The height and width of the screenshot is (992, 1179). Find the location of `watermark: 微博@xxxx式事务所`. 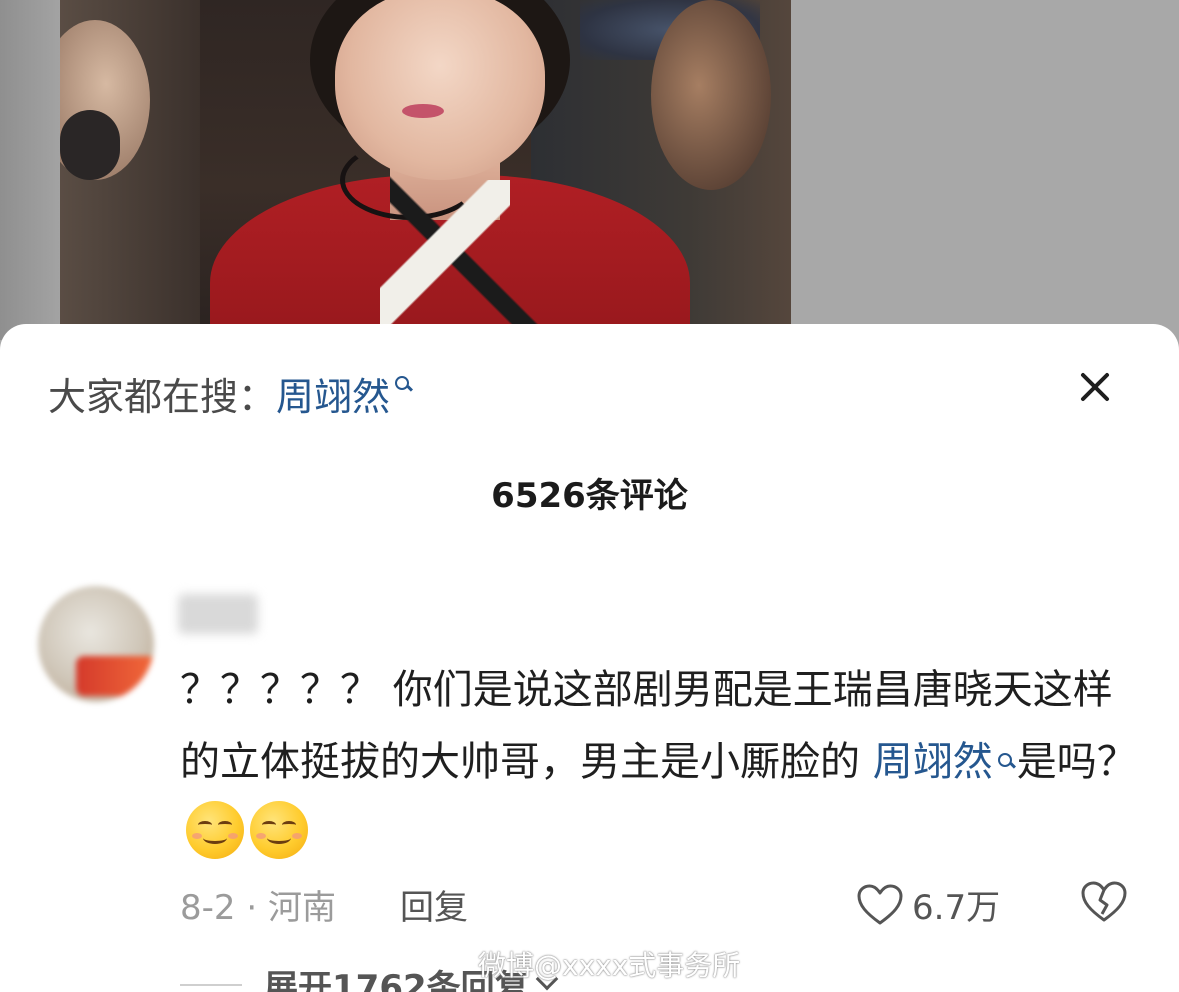

watermark: 微博@xxxx式事务所 is located at coordinates (609, 965).